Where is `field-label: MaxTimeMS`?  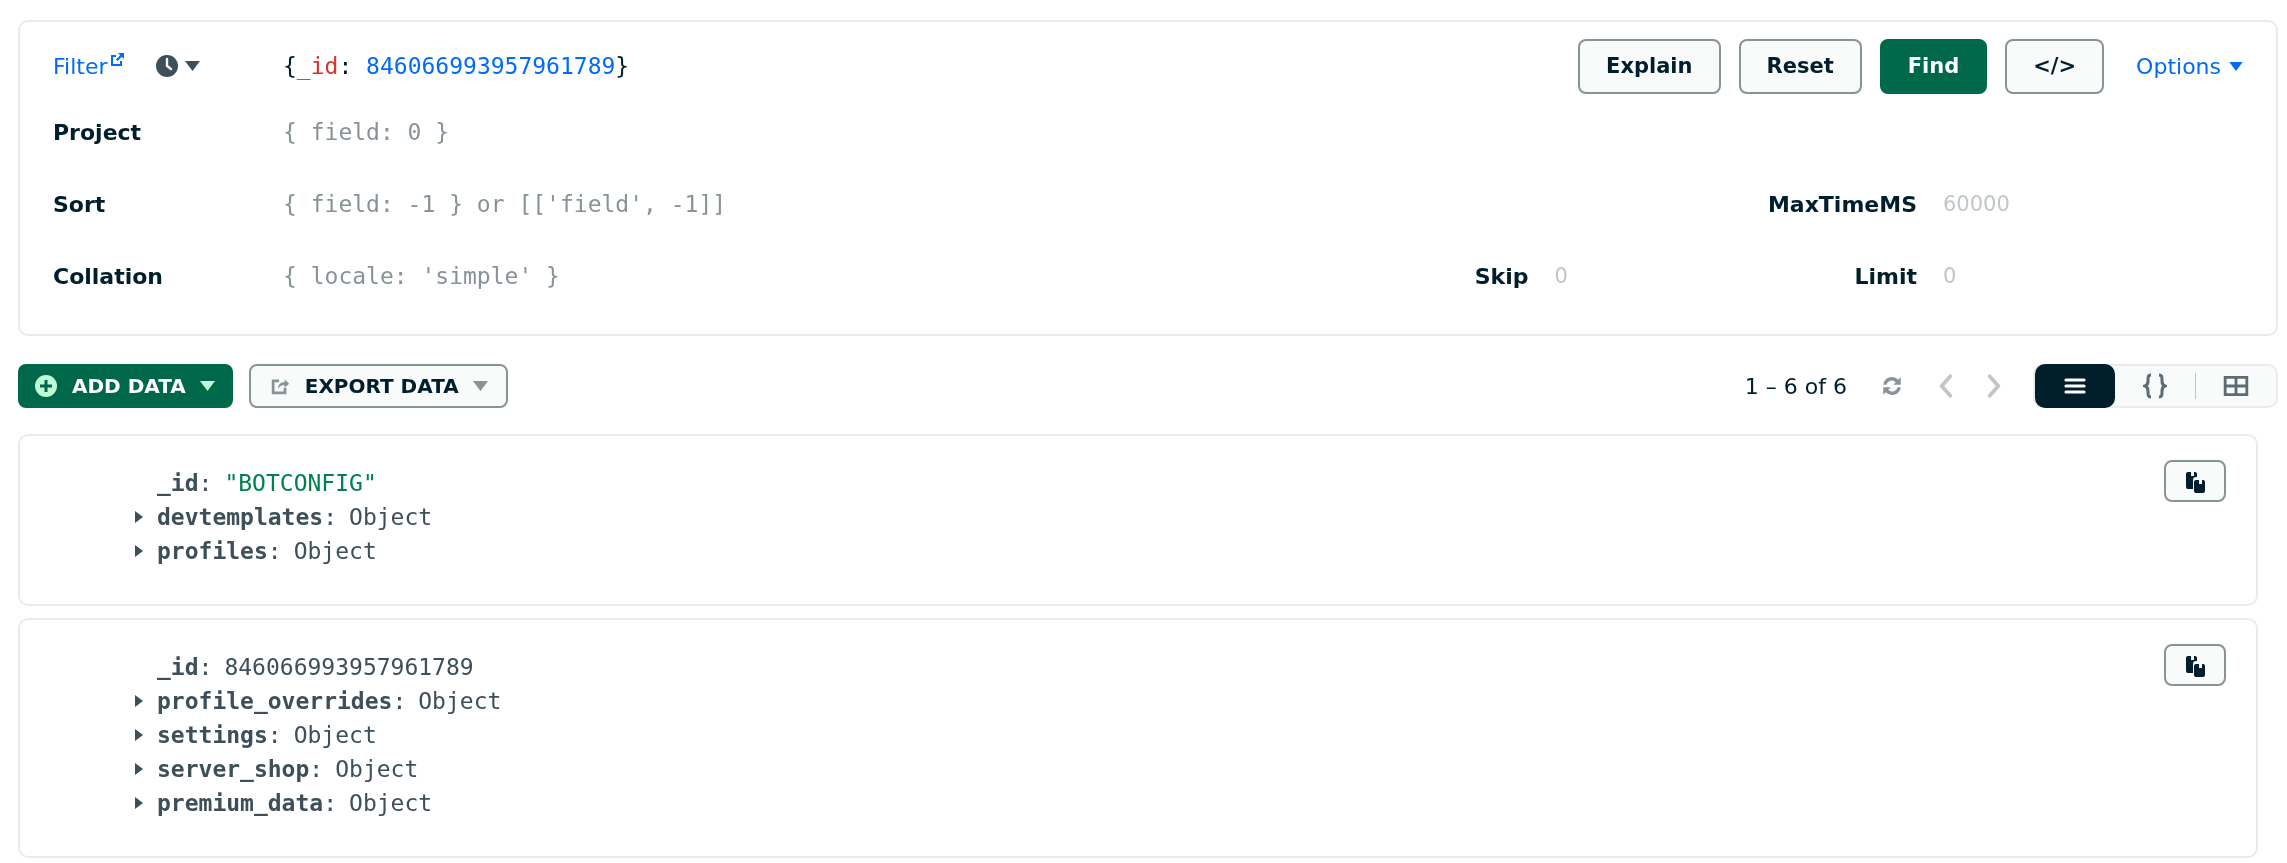
field-label: MaxTimeMS is located at coordinates (1842, 204).